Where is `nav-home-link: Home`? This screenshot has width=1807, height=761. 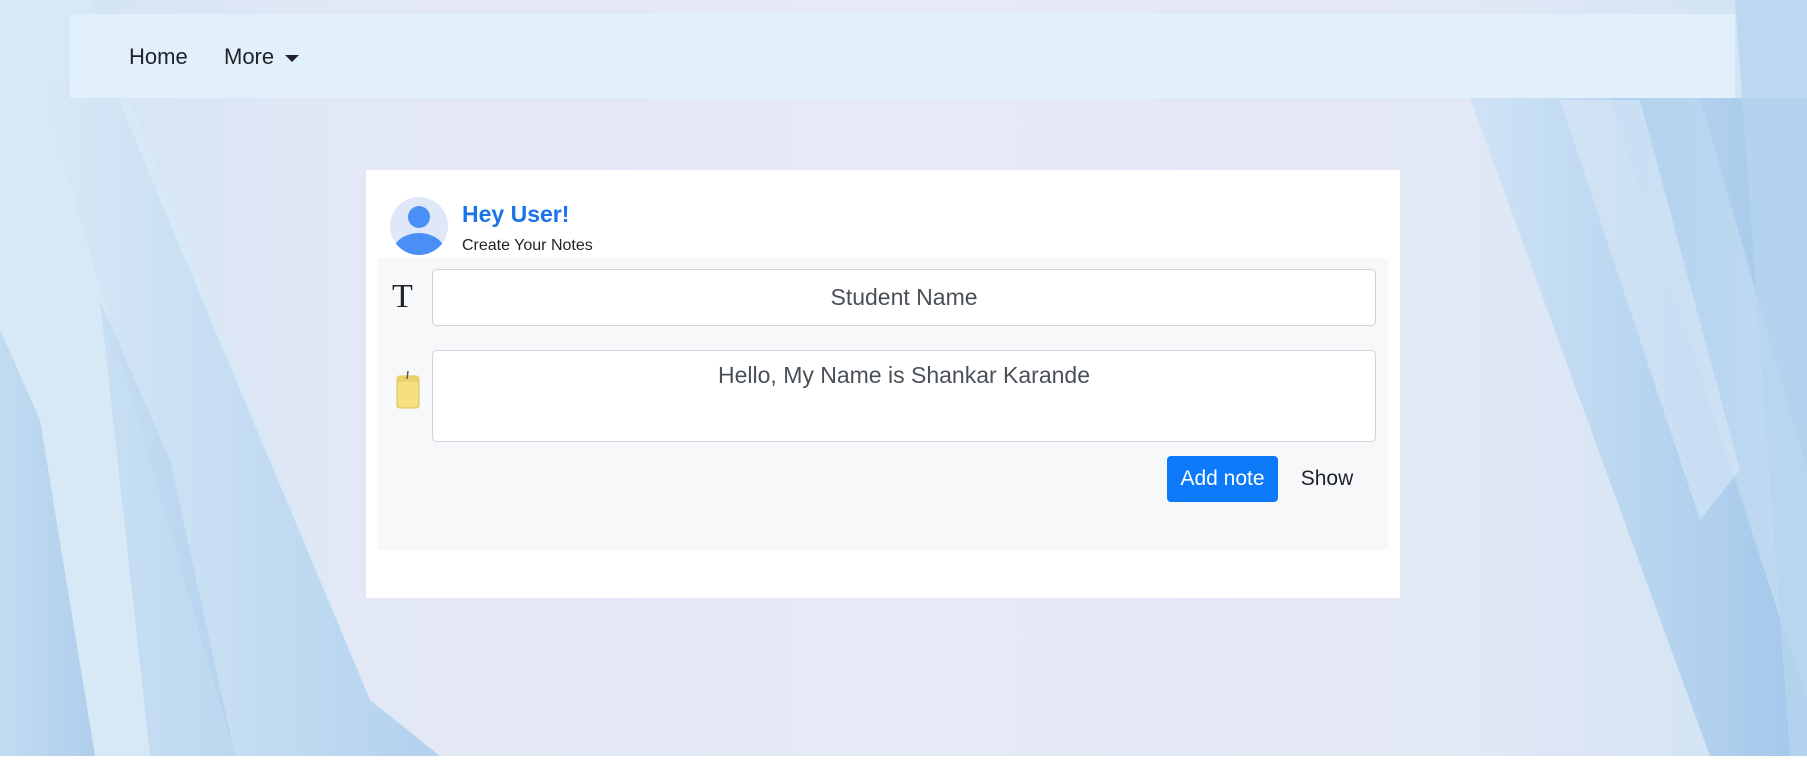 nav-home-link: Home is located at coordinates (158, 57).